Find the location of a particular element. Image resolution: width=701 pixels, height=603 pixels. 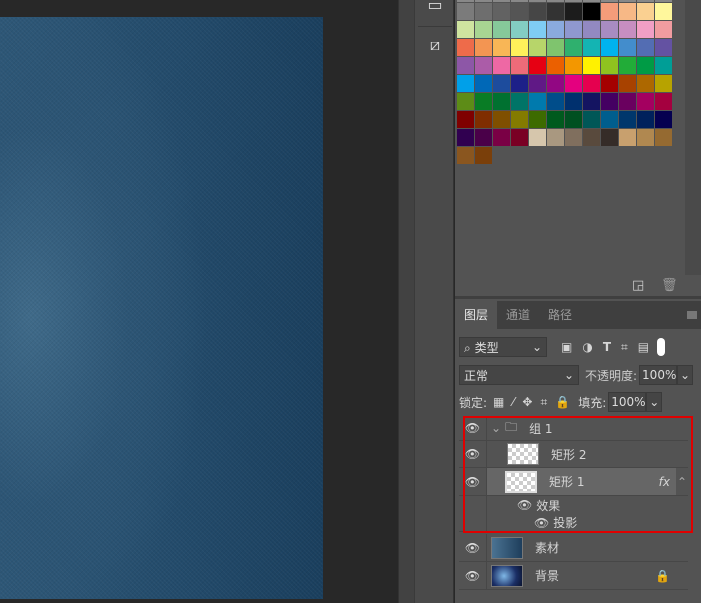

panel-icon-button: ▭ is located at coordinates (435, 11).